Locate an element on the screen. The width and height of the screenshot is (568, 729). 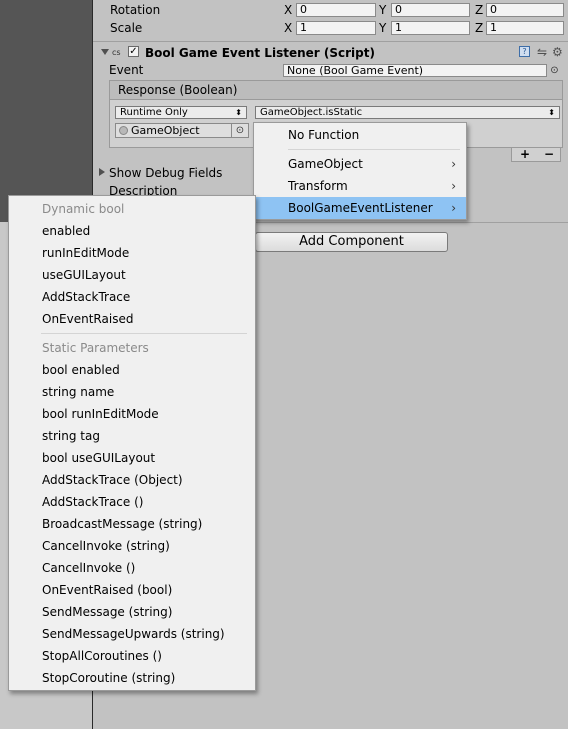
list-add-remove: + − is located at coordinates (536, 154).